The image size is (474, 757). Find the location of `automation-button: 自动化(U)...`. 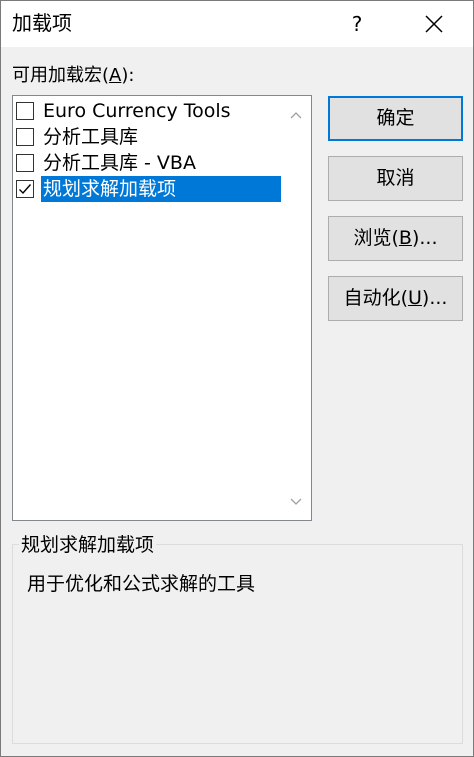

automation-button: 自动化(U)... is located at coordinates (395, 298).